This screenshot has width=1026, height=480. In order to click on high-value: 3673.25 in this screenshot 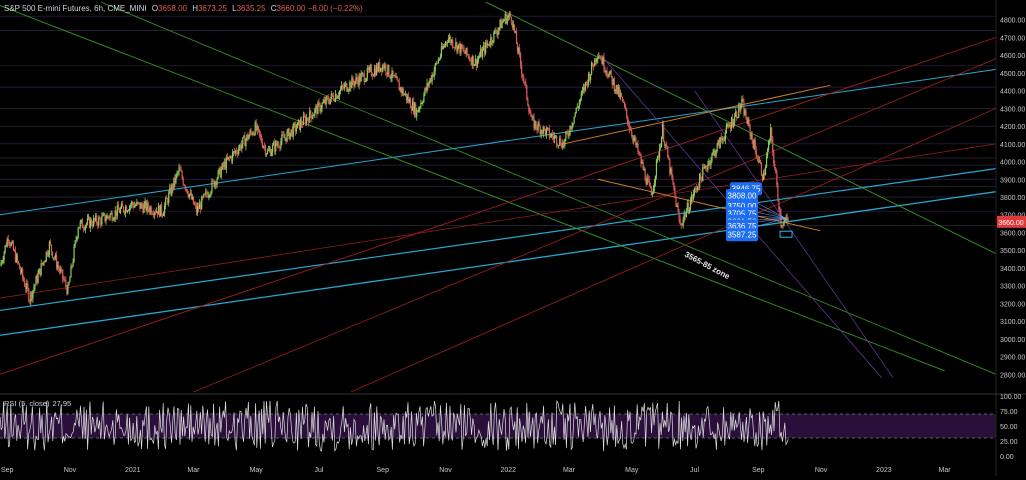, I will do `click(212, 8)`.